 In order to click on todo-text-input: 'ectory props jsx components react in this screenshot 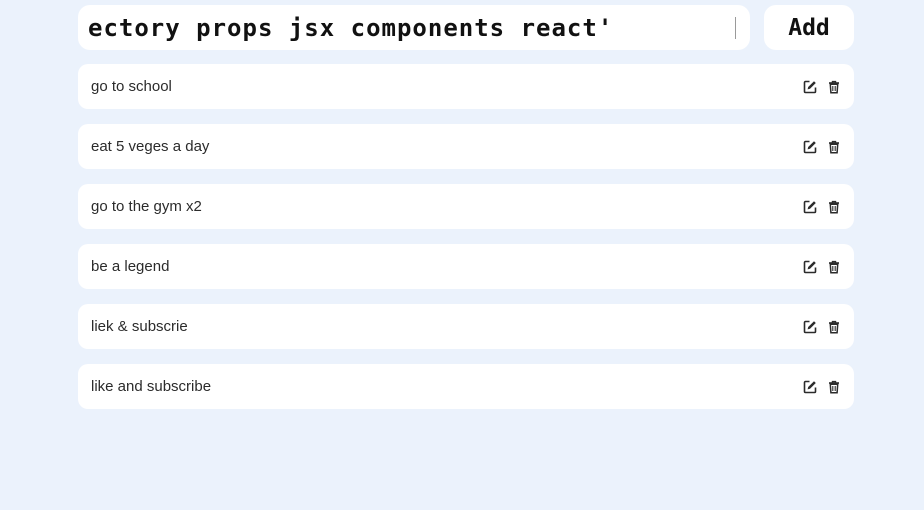, I will do `click(414, 27)`.